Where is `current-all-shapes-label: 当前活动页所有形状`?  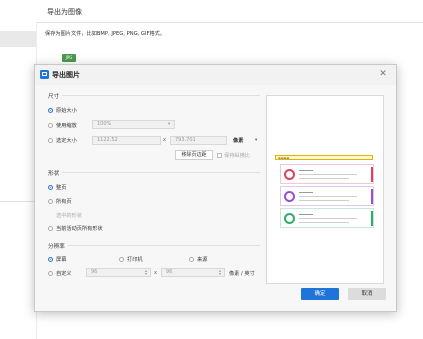
current-all-shapes-label: 当前活动页所有形状 is located at coordinates (79, 229).